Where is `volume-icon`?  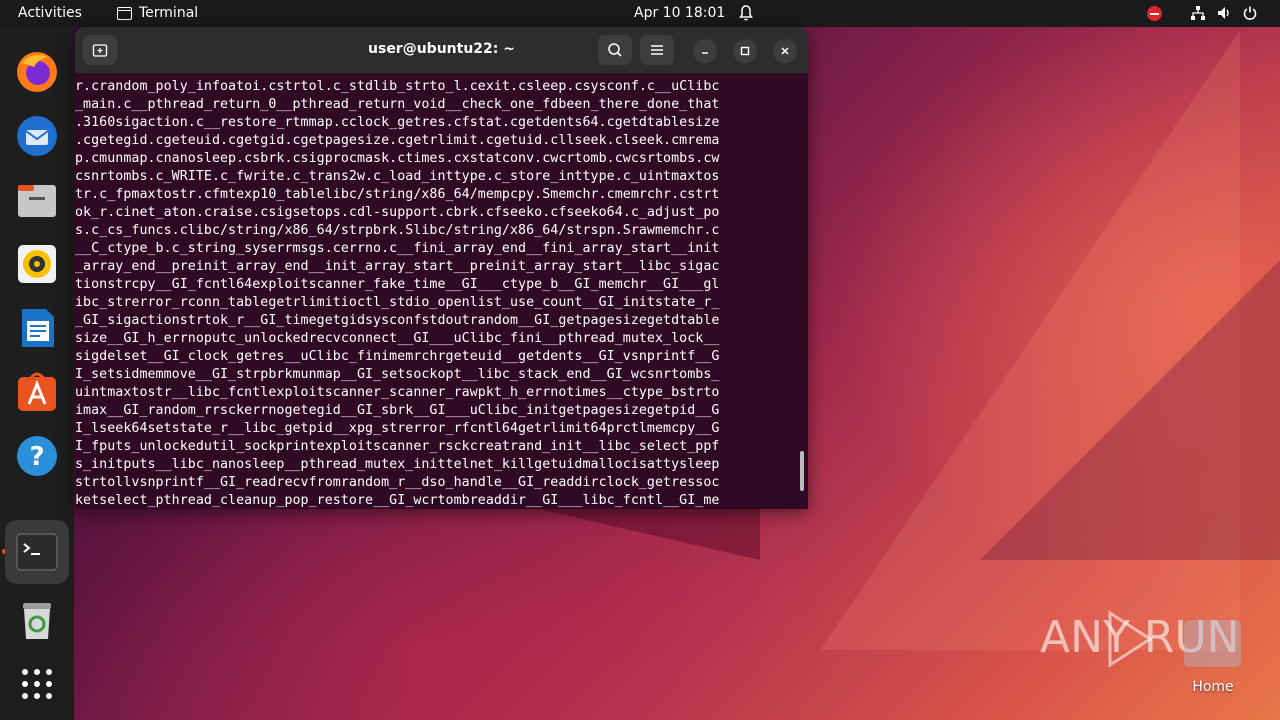 volume-icon is located at coordinates (1223, 13).